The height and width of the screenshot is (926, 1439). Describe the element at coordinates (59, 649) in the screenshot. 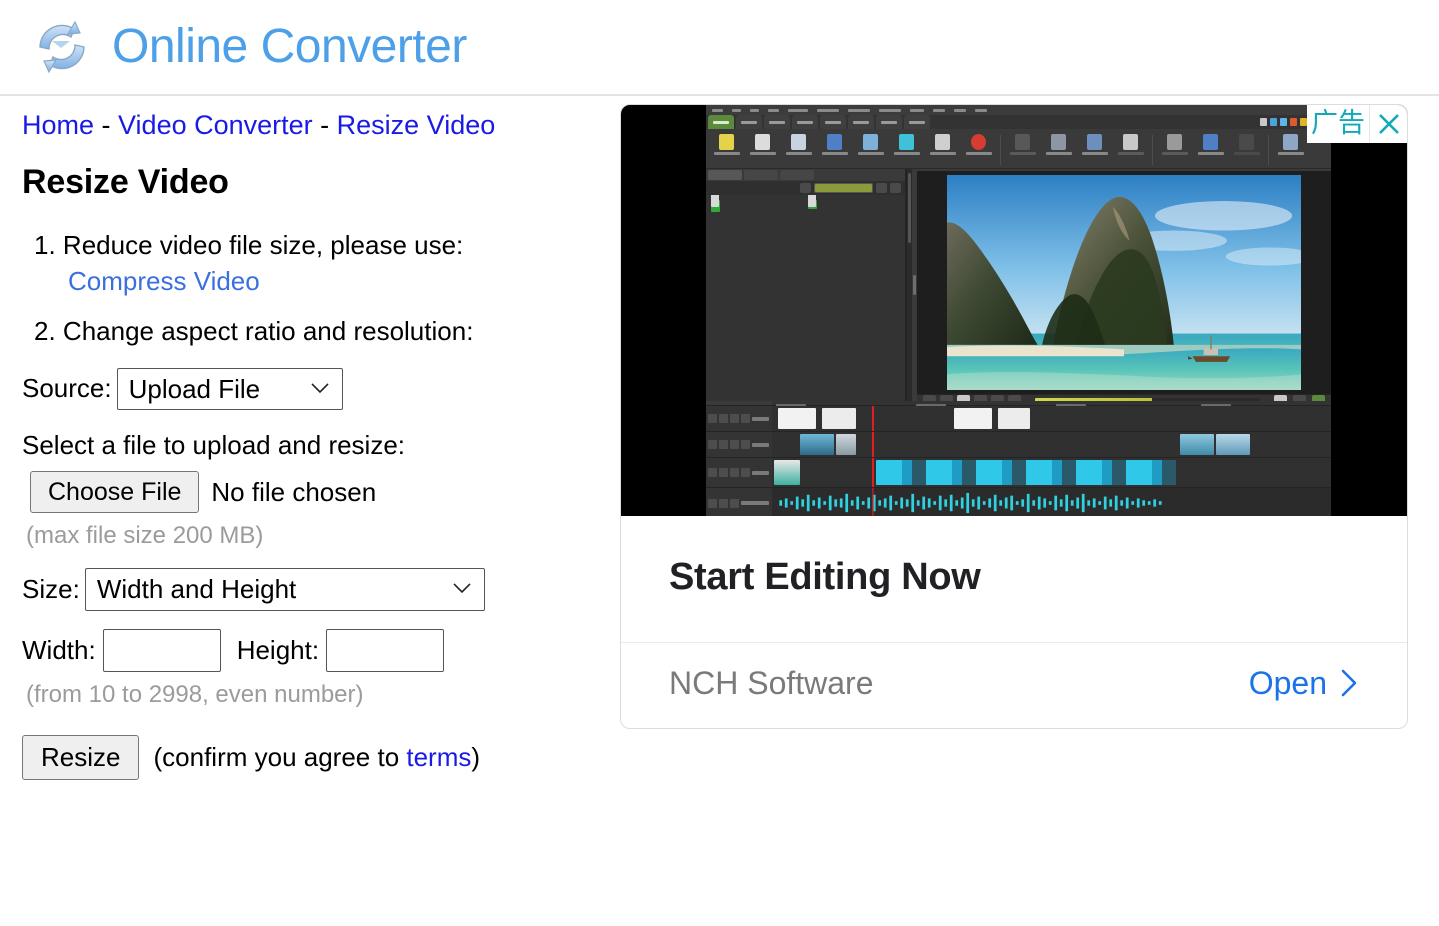

I see `width-label: Width:` at that location.